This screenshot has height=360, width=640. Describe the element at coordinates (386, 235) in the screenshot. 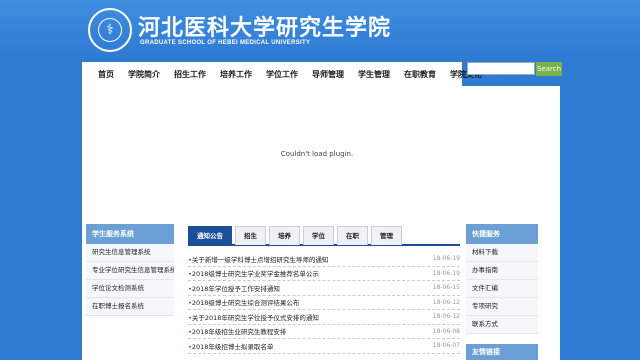

I see `tab-management: 管理` at that location.